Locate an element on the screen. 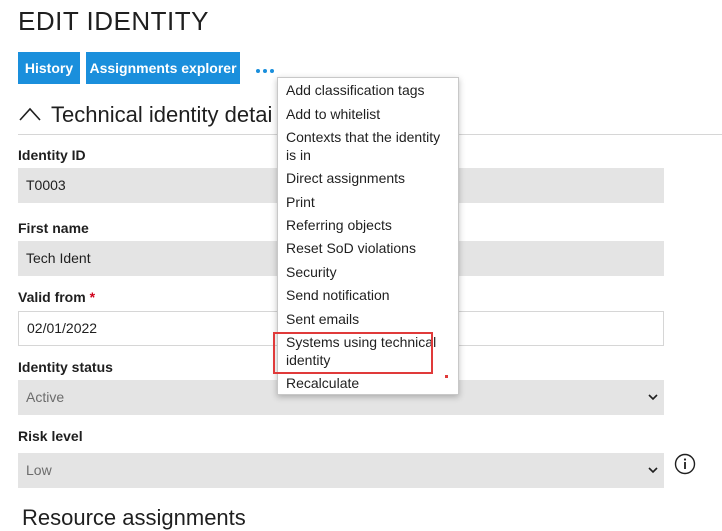  chevron-up-icon is located at coordinates (30, 114).